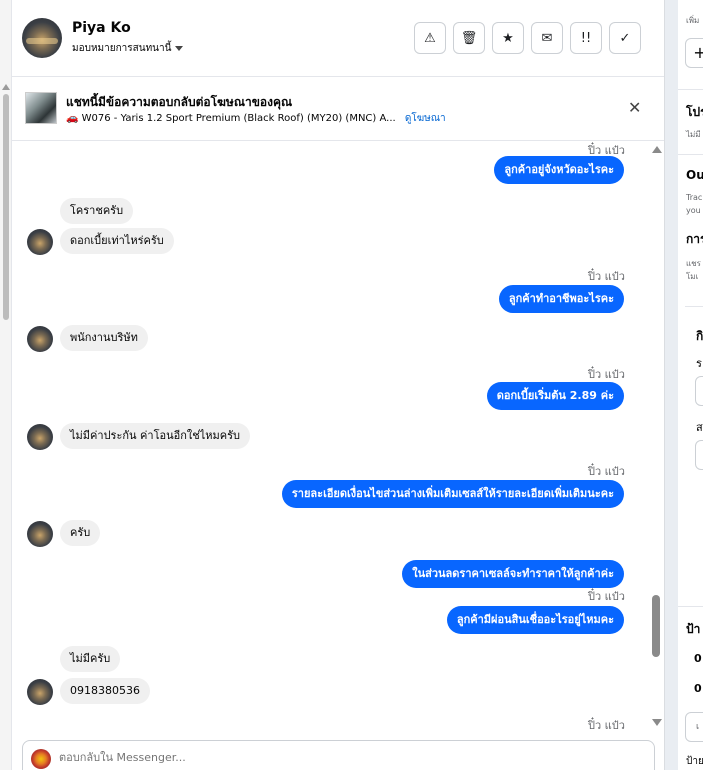 The width and height of the screenshot is (703, 770). What do you see at coordinates (656, 439) in the screenshot?
I see `message-list-scrollbar` at bounding box center [656, 439].